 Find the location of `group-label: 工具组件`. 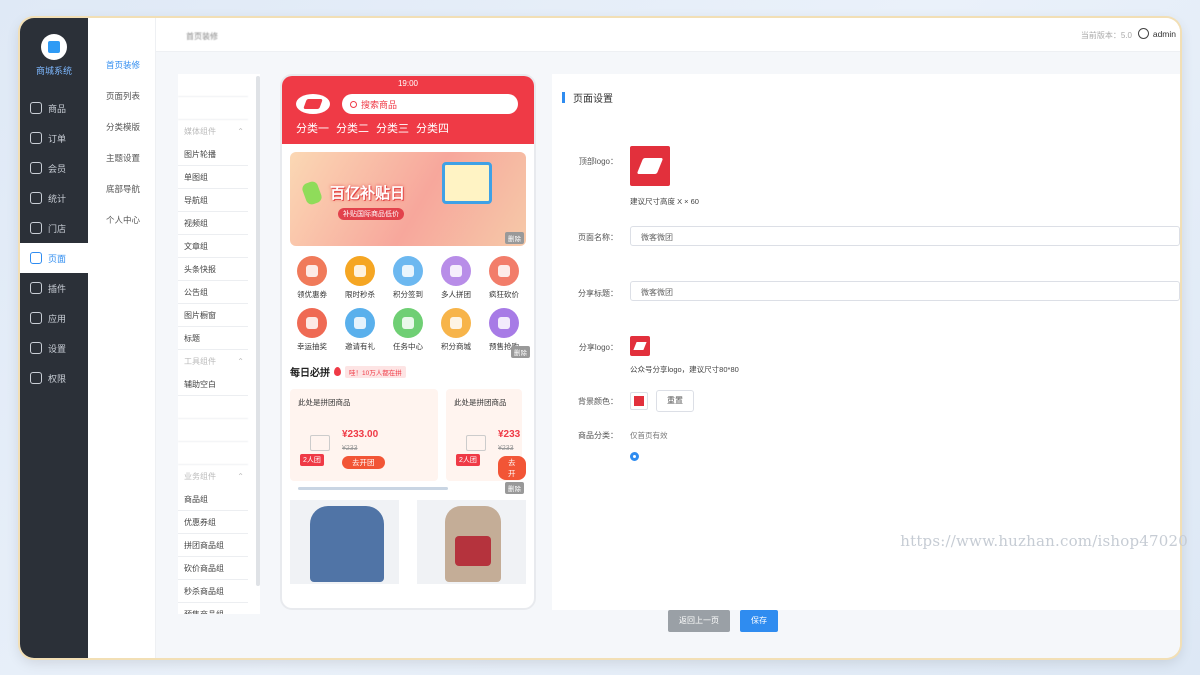

group-label: 工具组件 is located at coordinates (200, 361).